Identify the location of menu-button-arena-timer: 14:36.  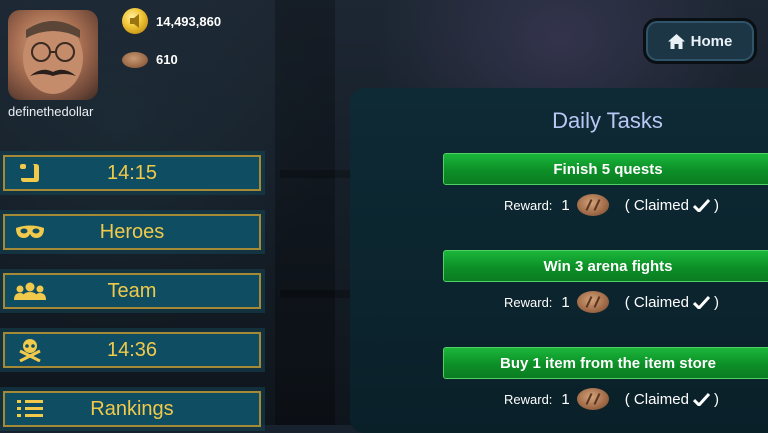
(132, 350).